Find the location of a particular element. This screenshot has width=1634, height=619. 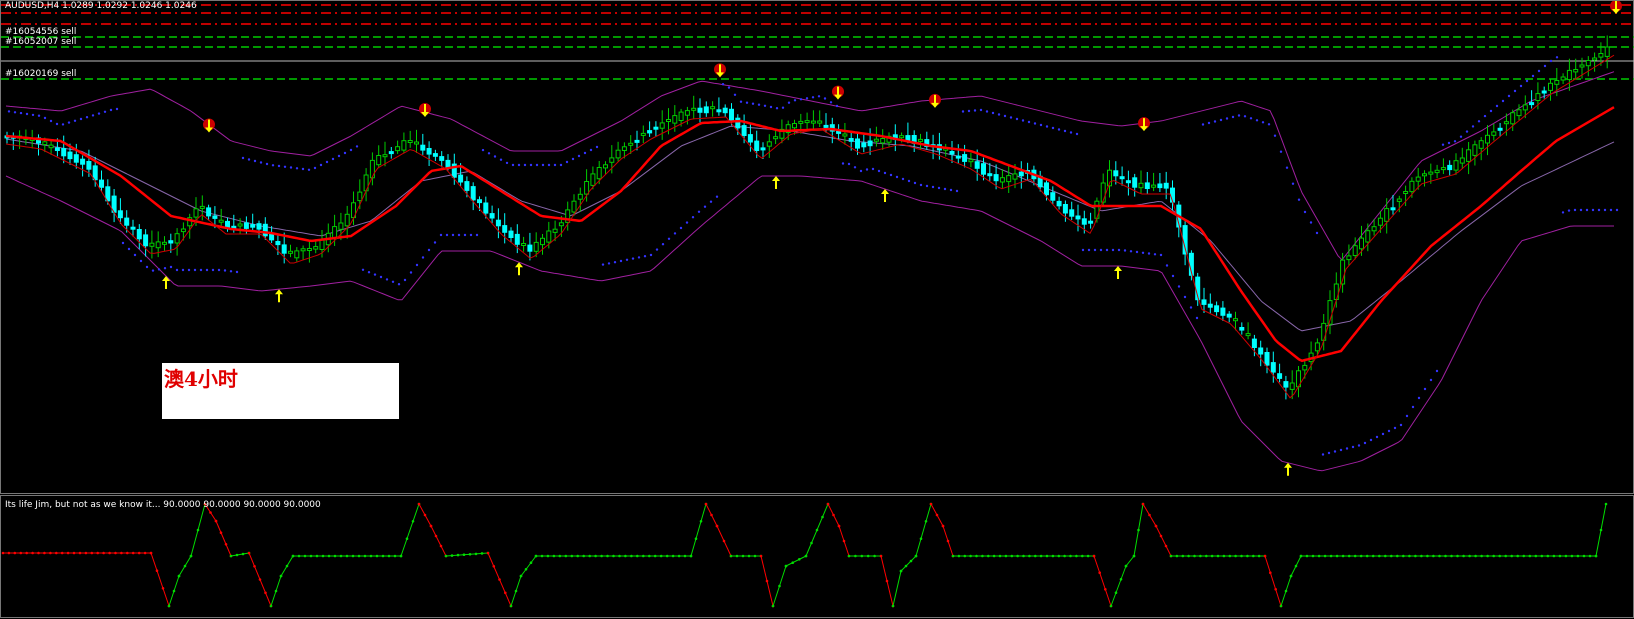

note-text: 澳4小时 is located at coordinates (201, 379).